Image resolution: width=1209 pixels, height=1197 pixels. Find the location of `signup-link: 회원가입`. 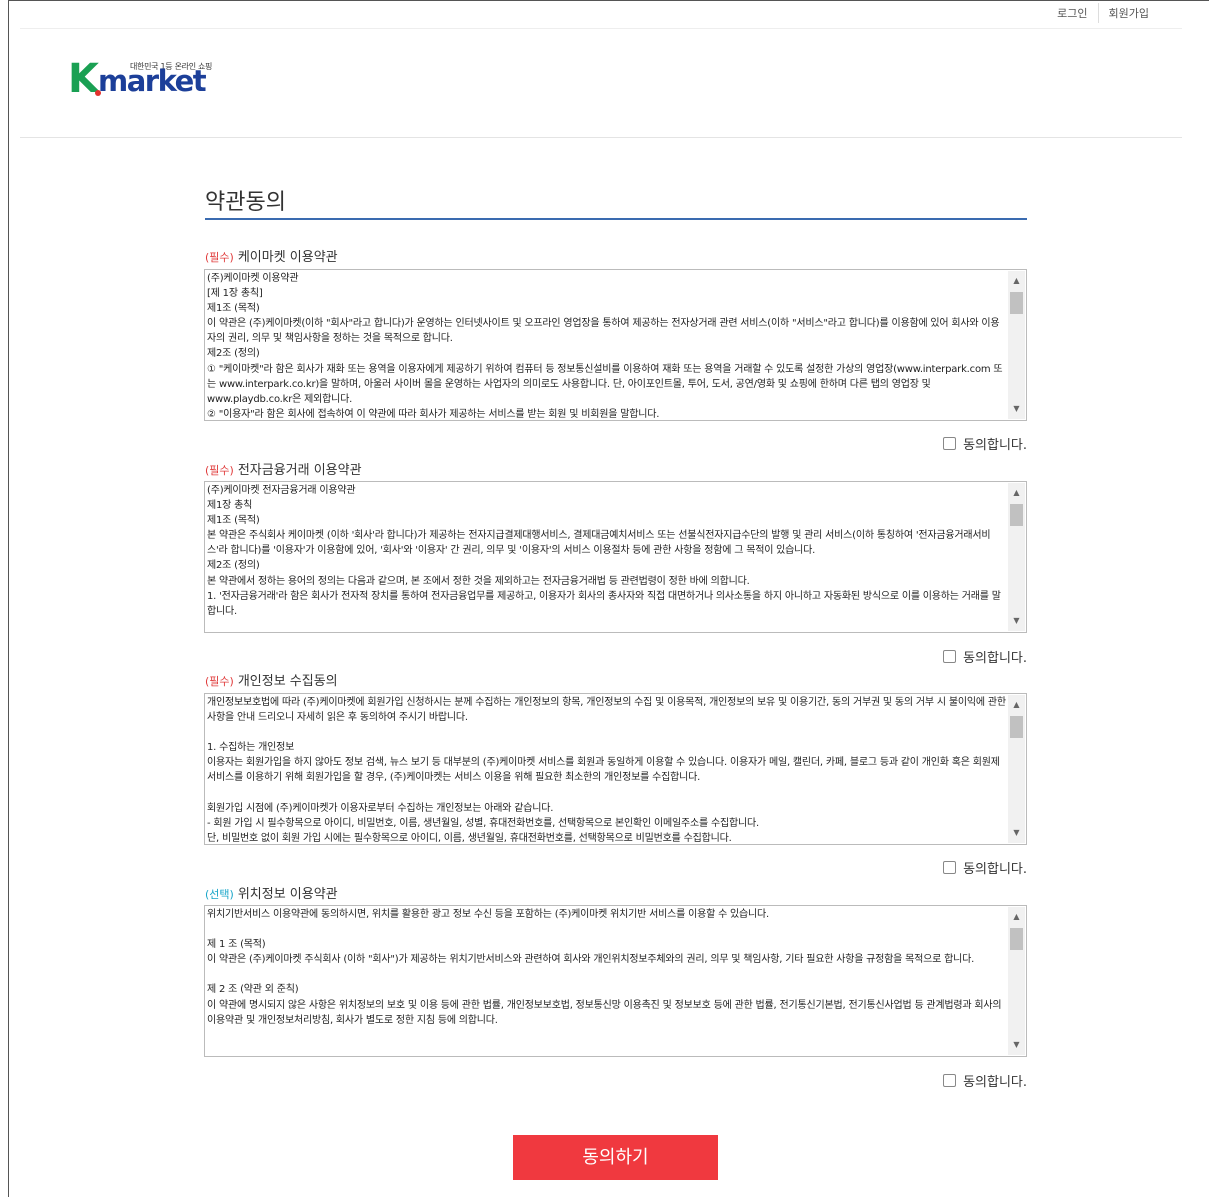

signup-link: 회원가입 is located at coordinates (1128, 13).